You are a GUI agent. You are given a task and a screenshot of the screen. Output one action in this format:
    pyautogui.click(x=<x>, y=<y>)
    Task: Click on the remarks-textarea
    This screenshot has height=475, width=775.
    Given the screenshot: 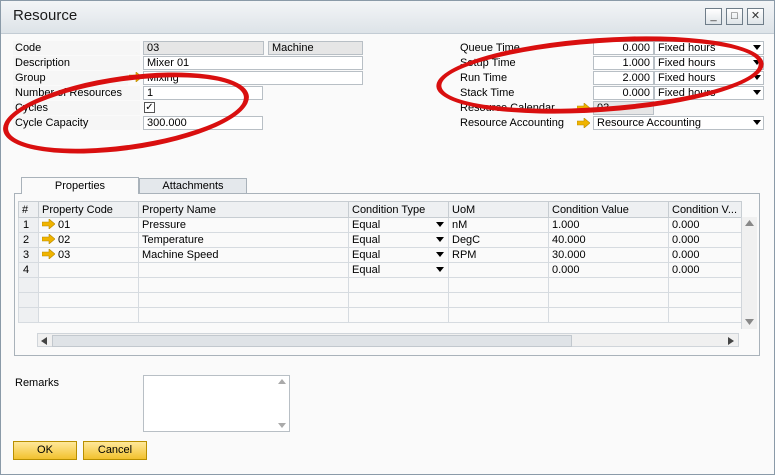 What is the action you would take?
    pyautogui.click(x=216, y=403)
    